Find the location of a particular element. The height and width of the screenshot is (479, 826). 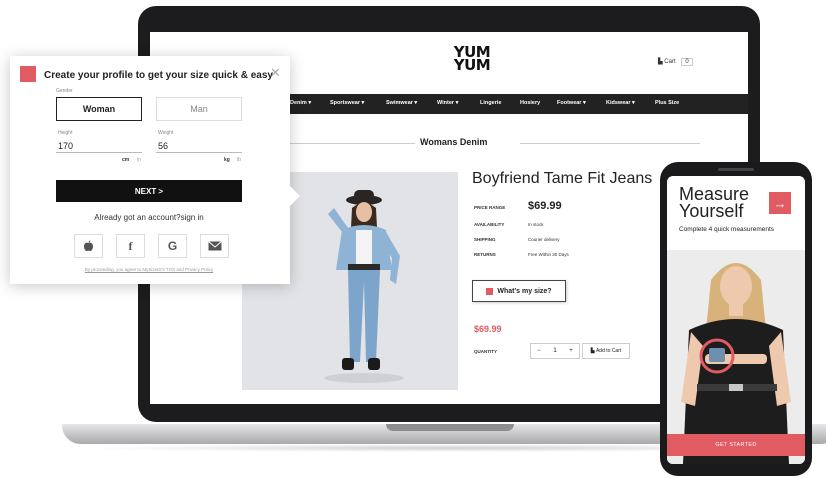

nav-item-hosiery: Hosiery is located at coordinates (530, 103).